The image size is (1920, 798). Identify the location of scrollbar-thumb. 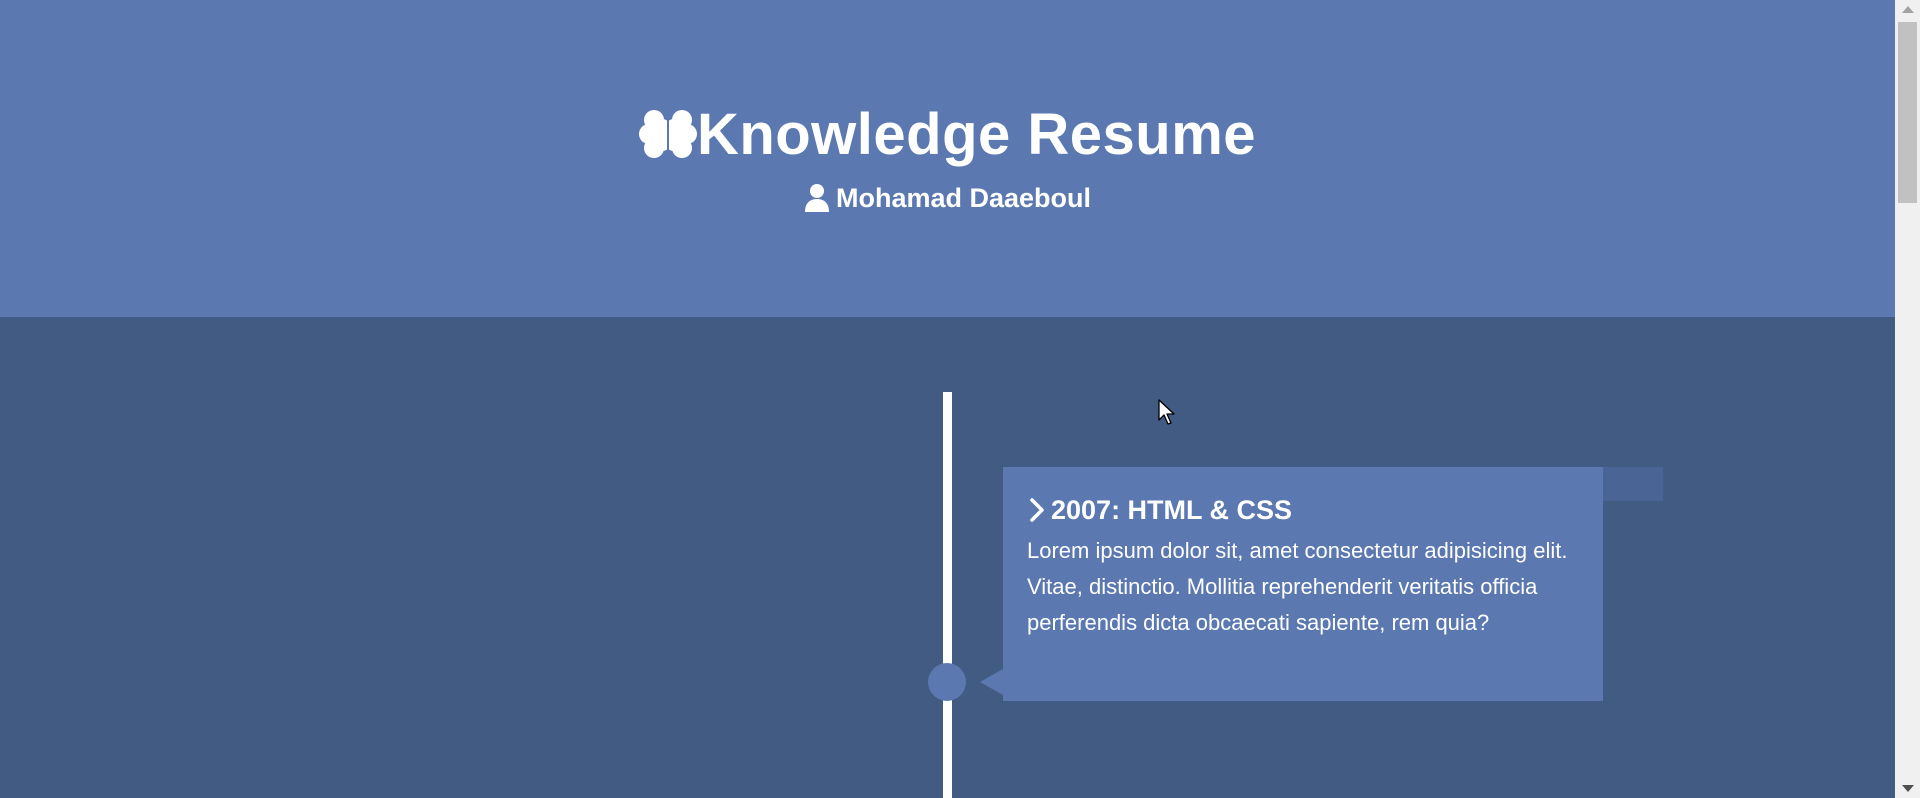
(1907, 112).